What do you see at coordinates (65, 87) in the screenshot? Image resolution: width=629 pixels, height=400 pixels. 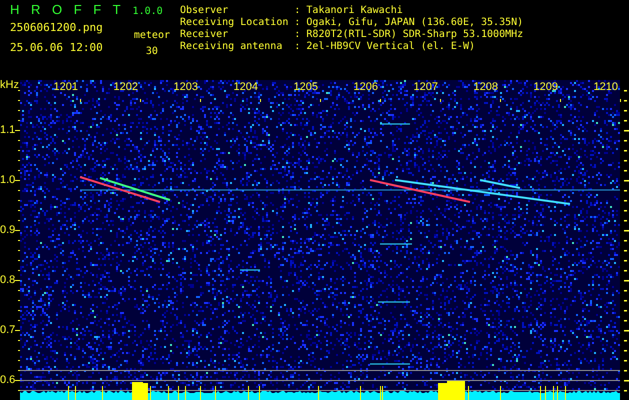 I see `x-axis-label: 1201` at bounding box center [65, 87].